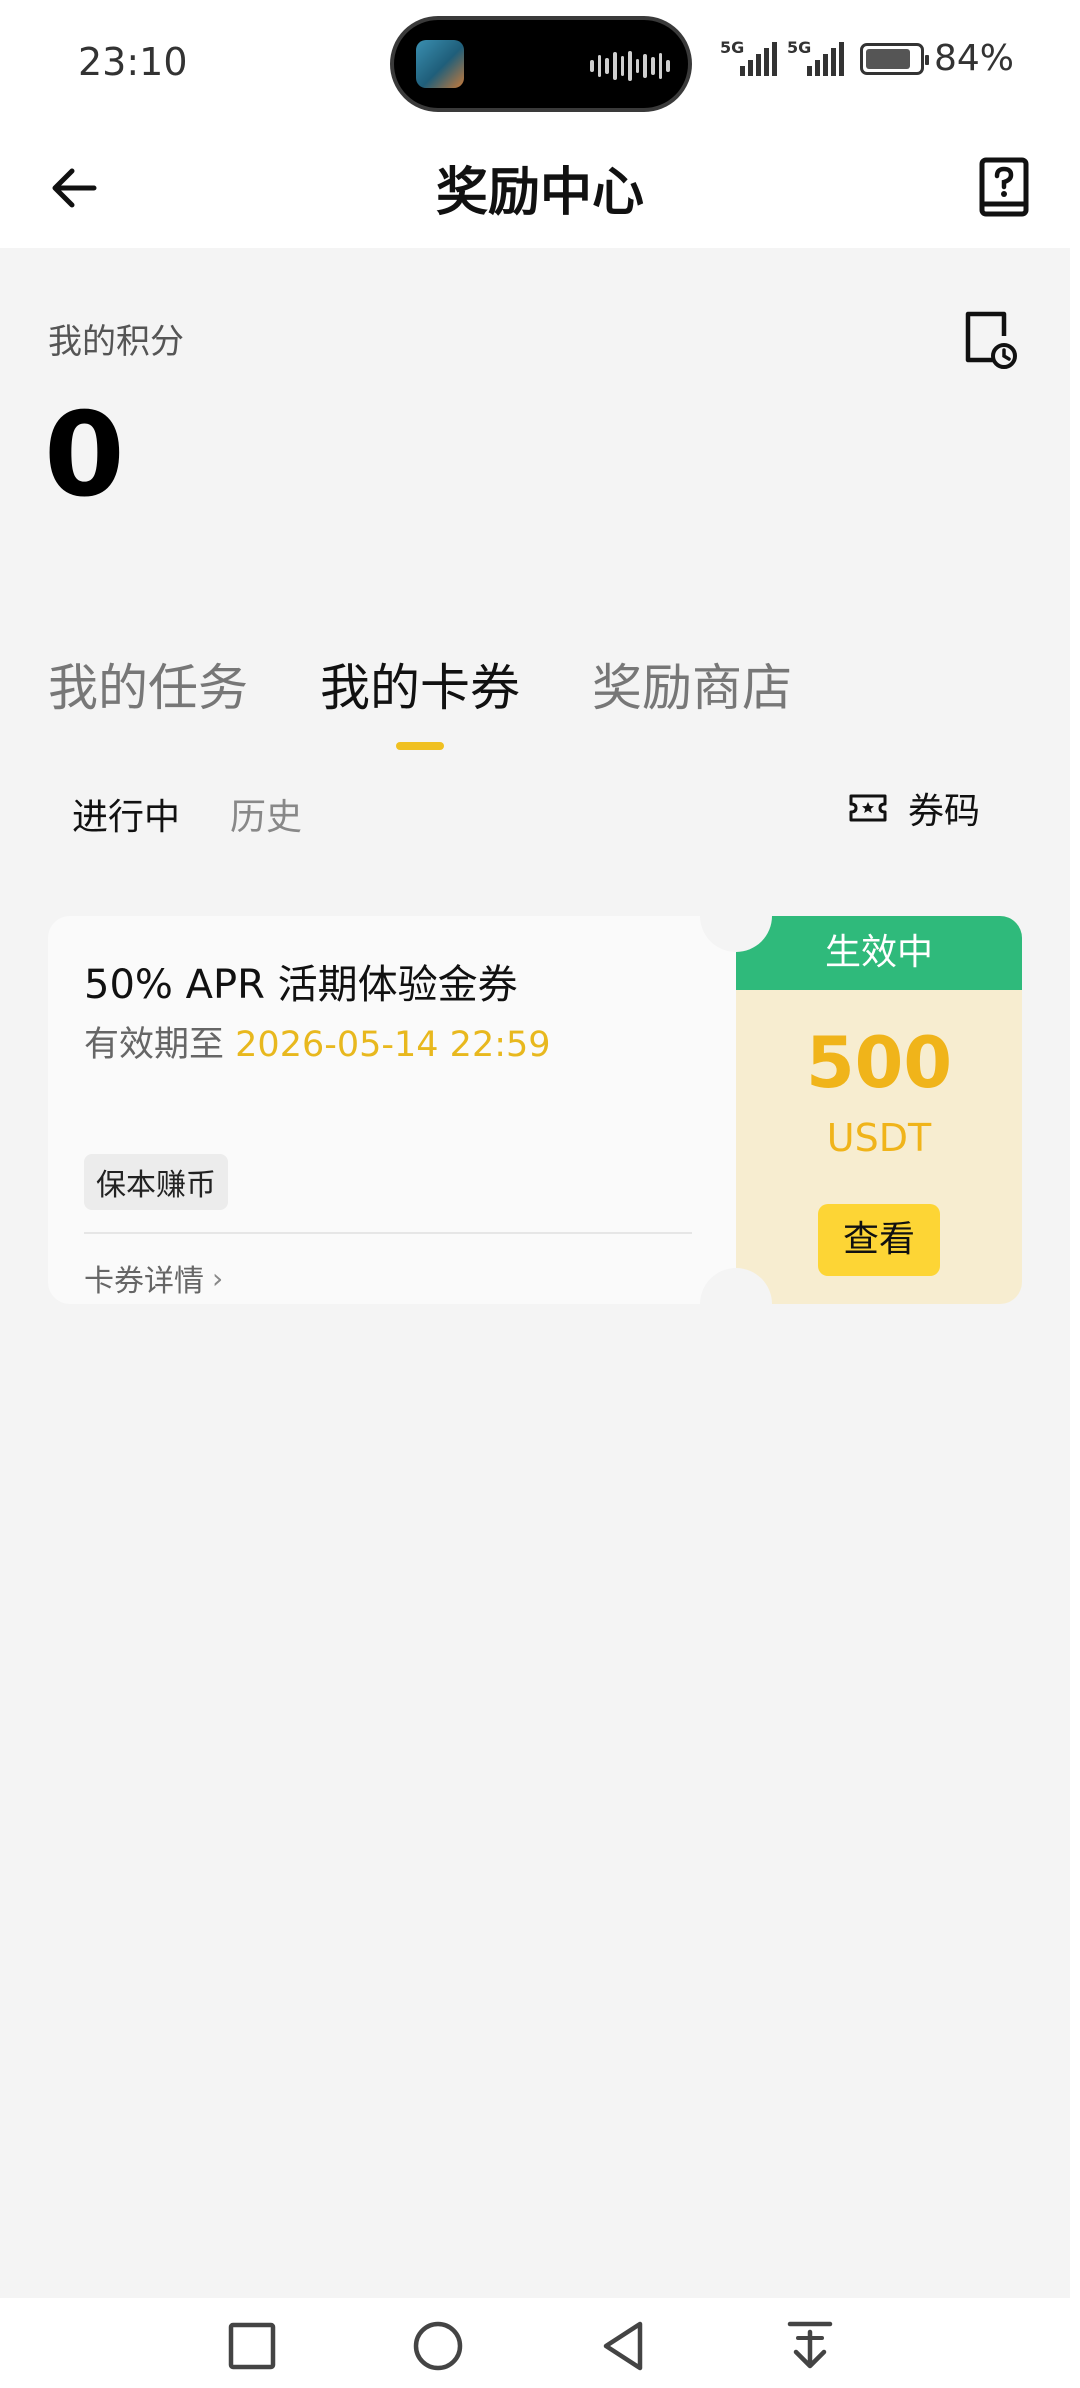  I want to click on tab-label: 我的卡券, so click(420, 688).